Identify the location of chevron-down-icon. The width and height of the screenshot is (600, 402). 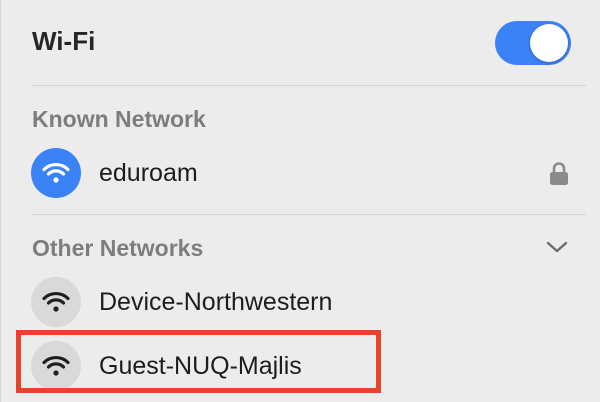
(557, 247).